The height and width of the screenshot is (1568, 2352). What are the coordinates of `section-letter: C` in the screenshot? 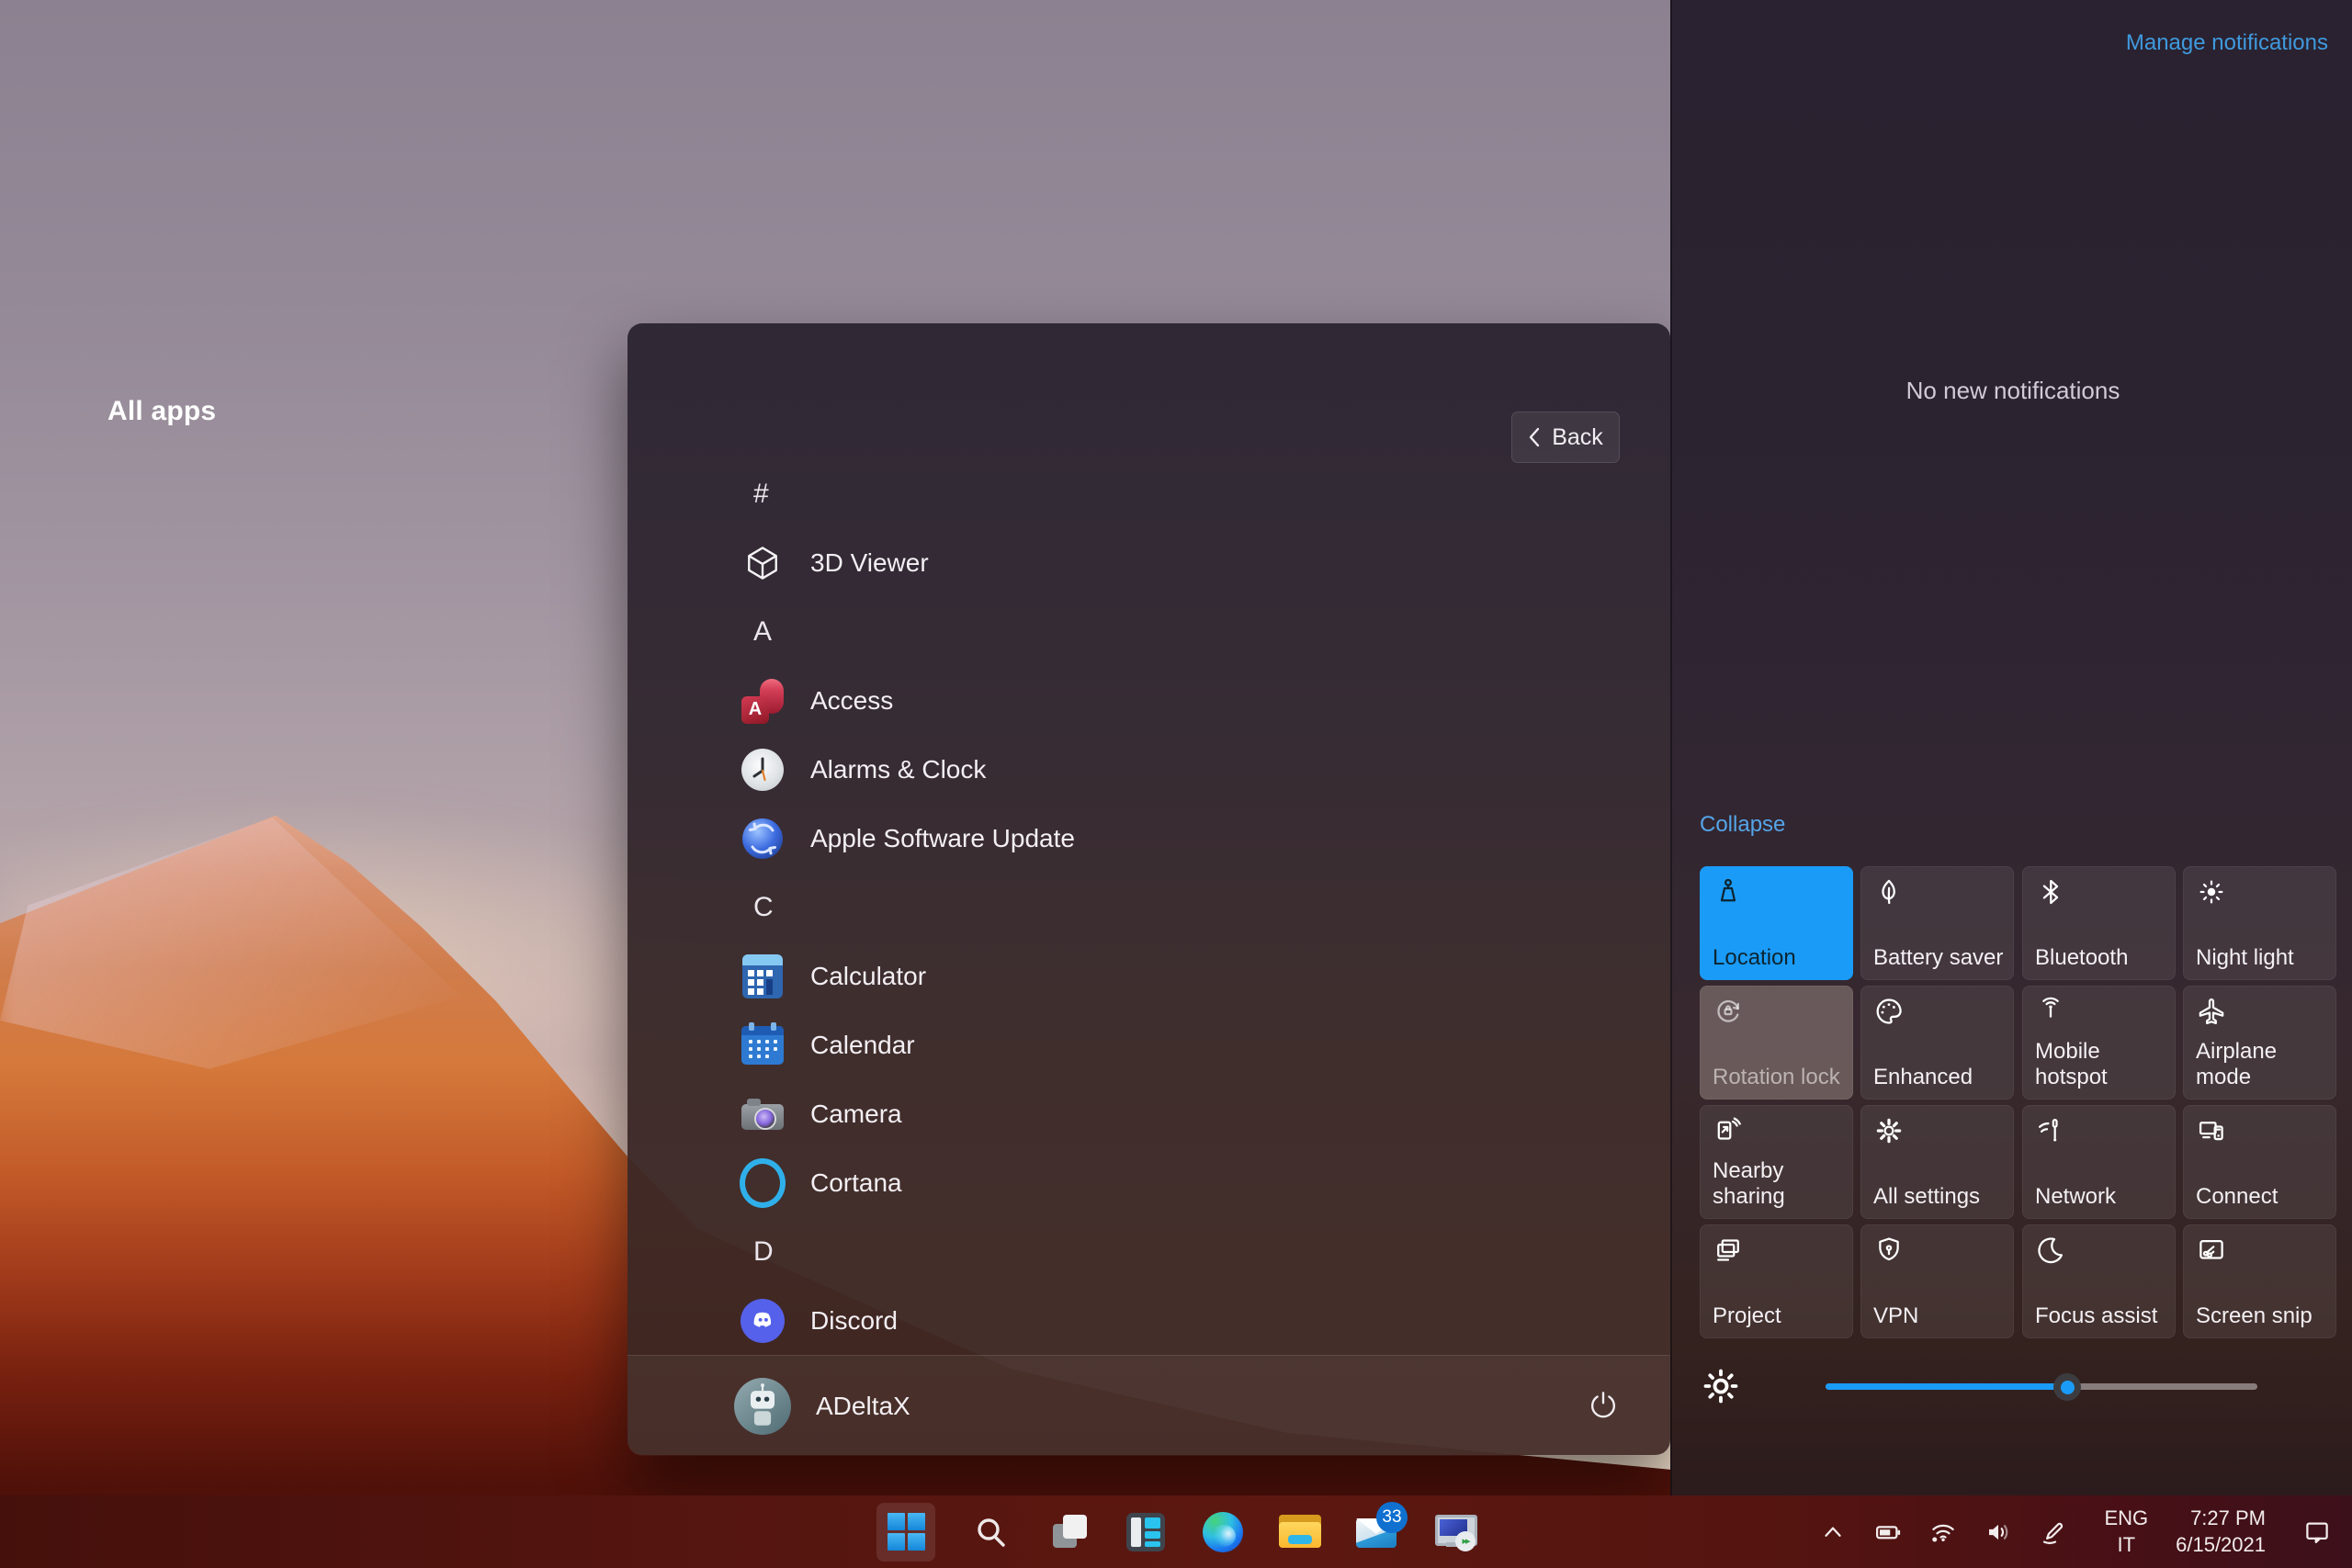 It's located at (1149, 908).